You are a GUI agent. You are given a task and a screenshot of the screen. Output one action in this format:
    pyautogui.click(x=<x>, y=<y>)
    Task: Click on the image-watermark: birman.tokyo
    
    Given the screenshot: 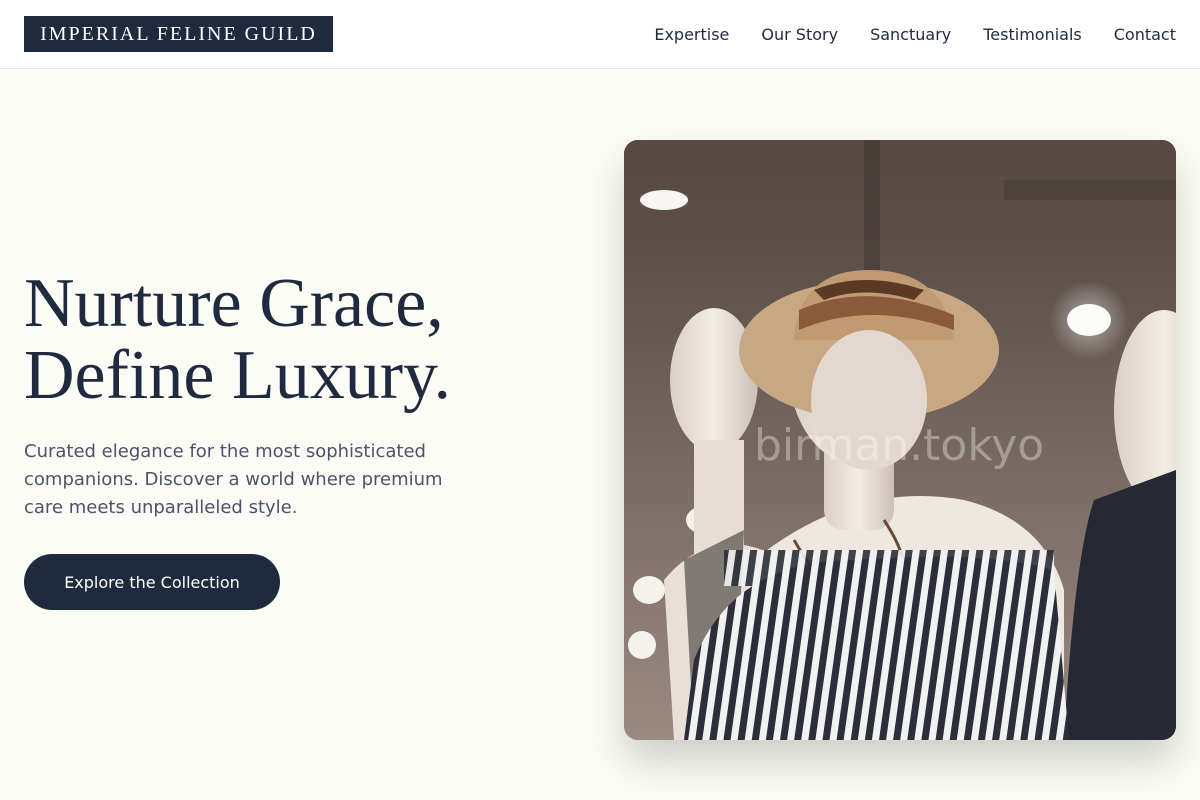 What is the action you would take?
    pyautogui.click(x=899, y=445)
    